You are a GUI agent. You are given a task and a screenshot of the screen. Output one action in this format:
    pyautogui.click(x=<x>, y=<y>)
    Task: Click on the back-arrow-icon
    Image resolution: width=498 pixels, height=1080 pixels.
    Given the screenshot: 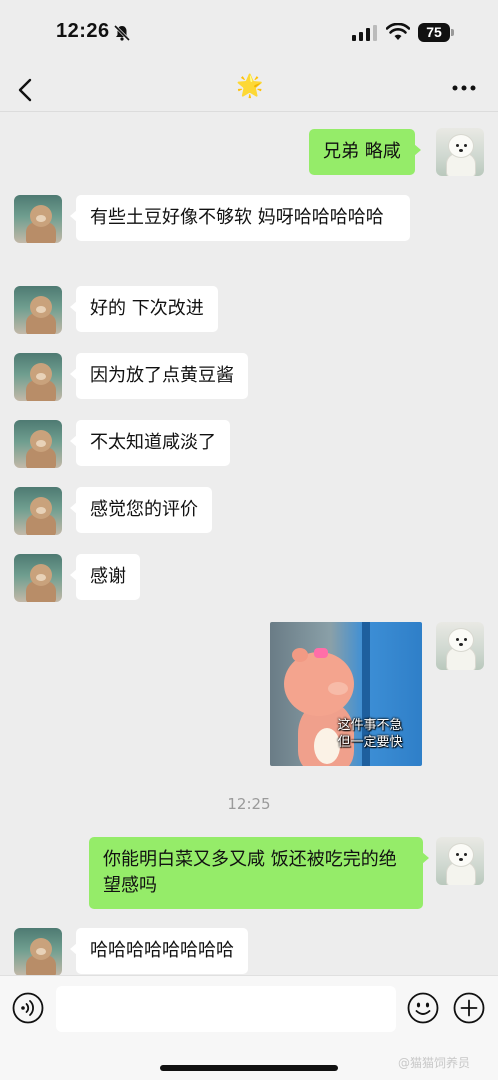 What is the action you would take?
    pyautogui.click(x=25, y=90)
    